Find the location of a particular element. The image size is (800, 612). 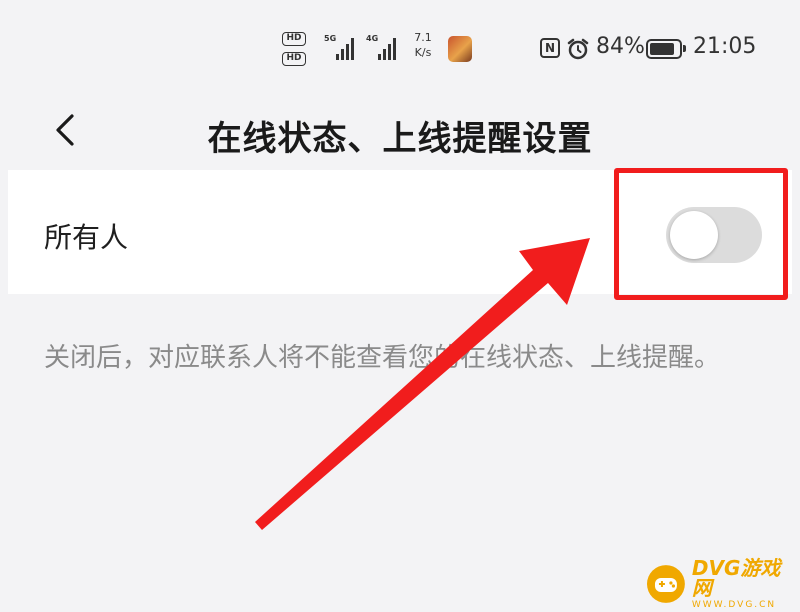

alarm-clock-icon is located at coordinates (578, 49).